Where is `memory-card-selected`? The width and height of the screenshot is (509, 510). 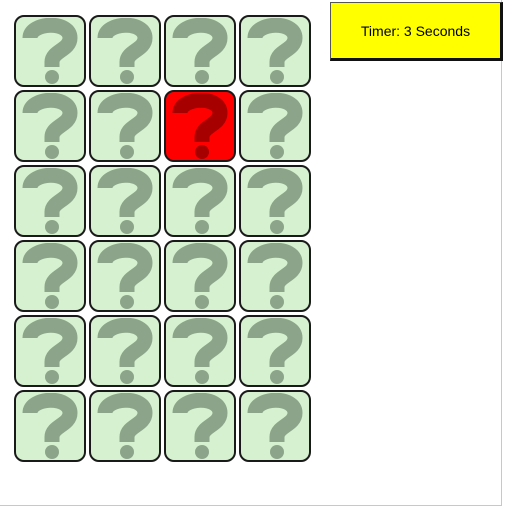
memory-card-selected is located at coordinates (200, 126).